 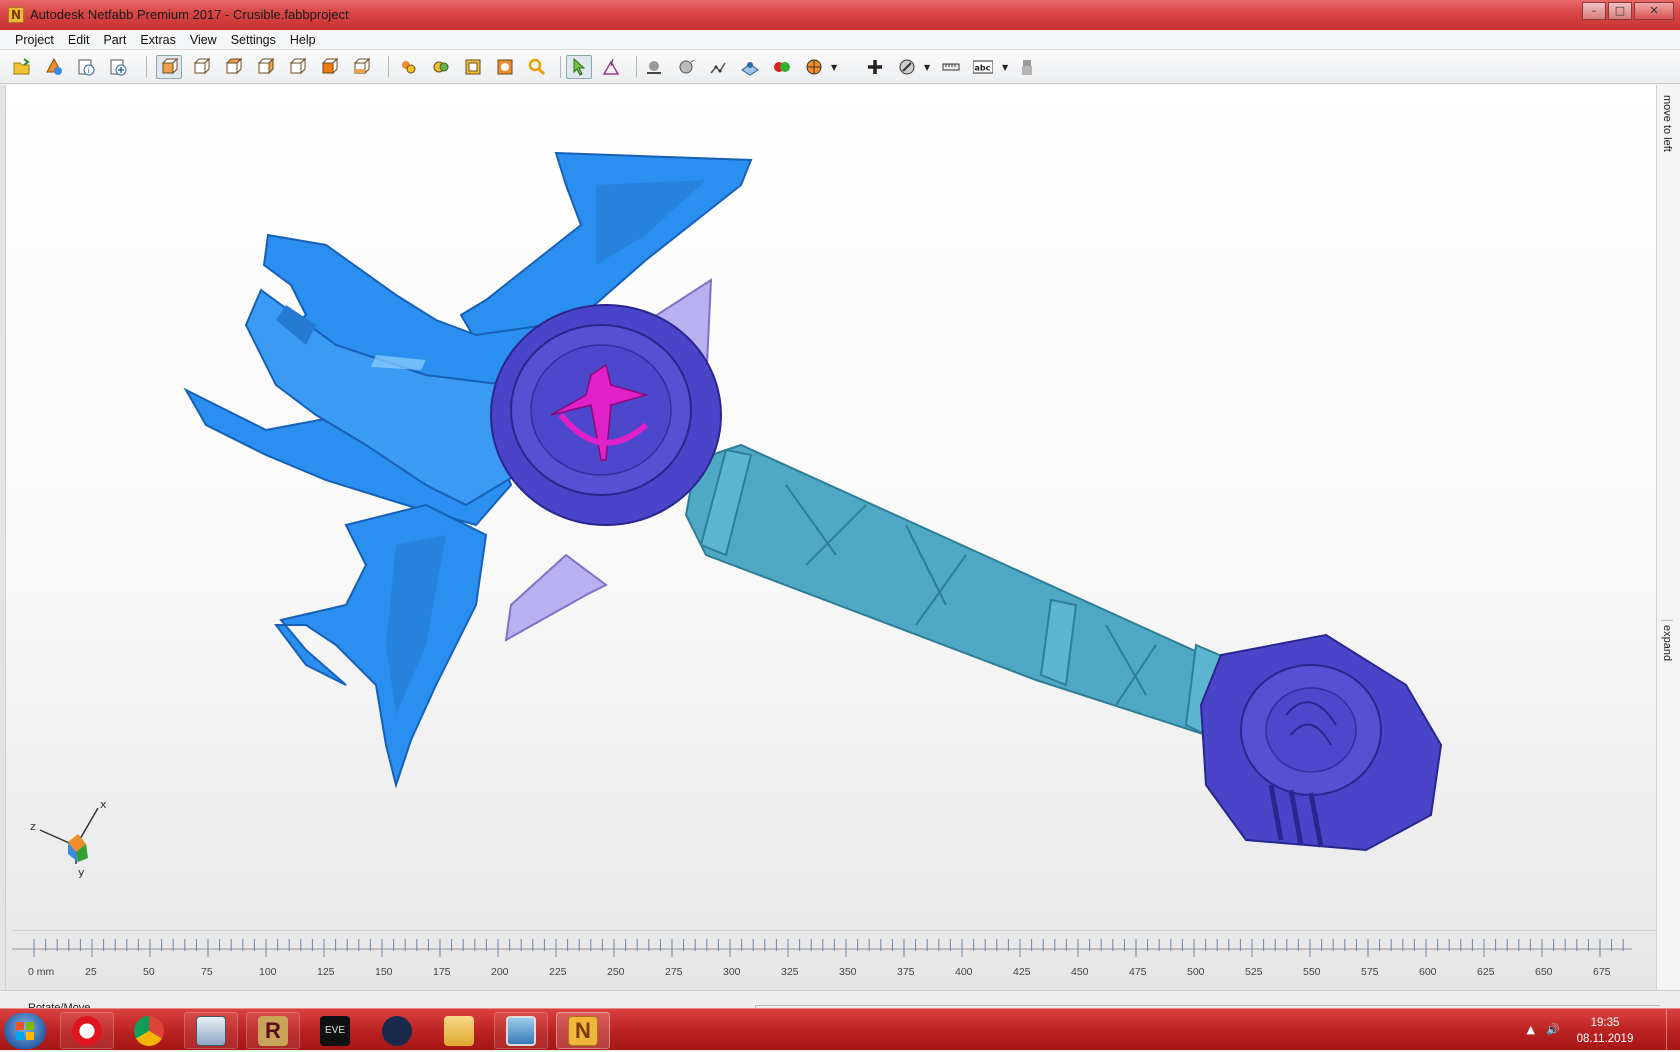 I want to click on menu-help: Help, so click(x=303, y=40).